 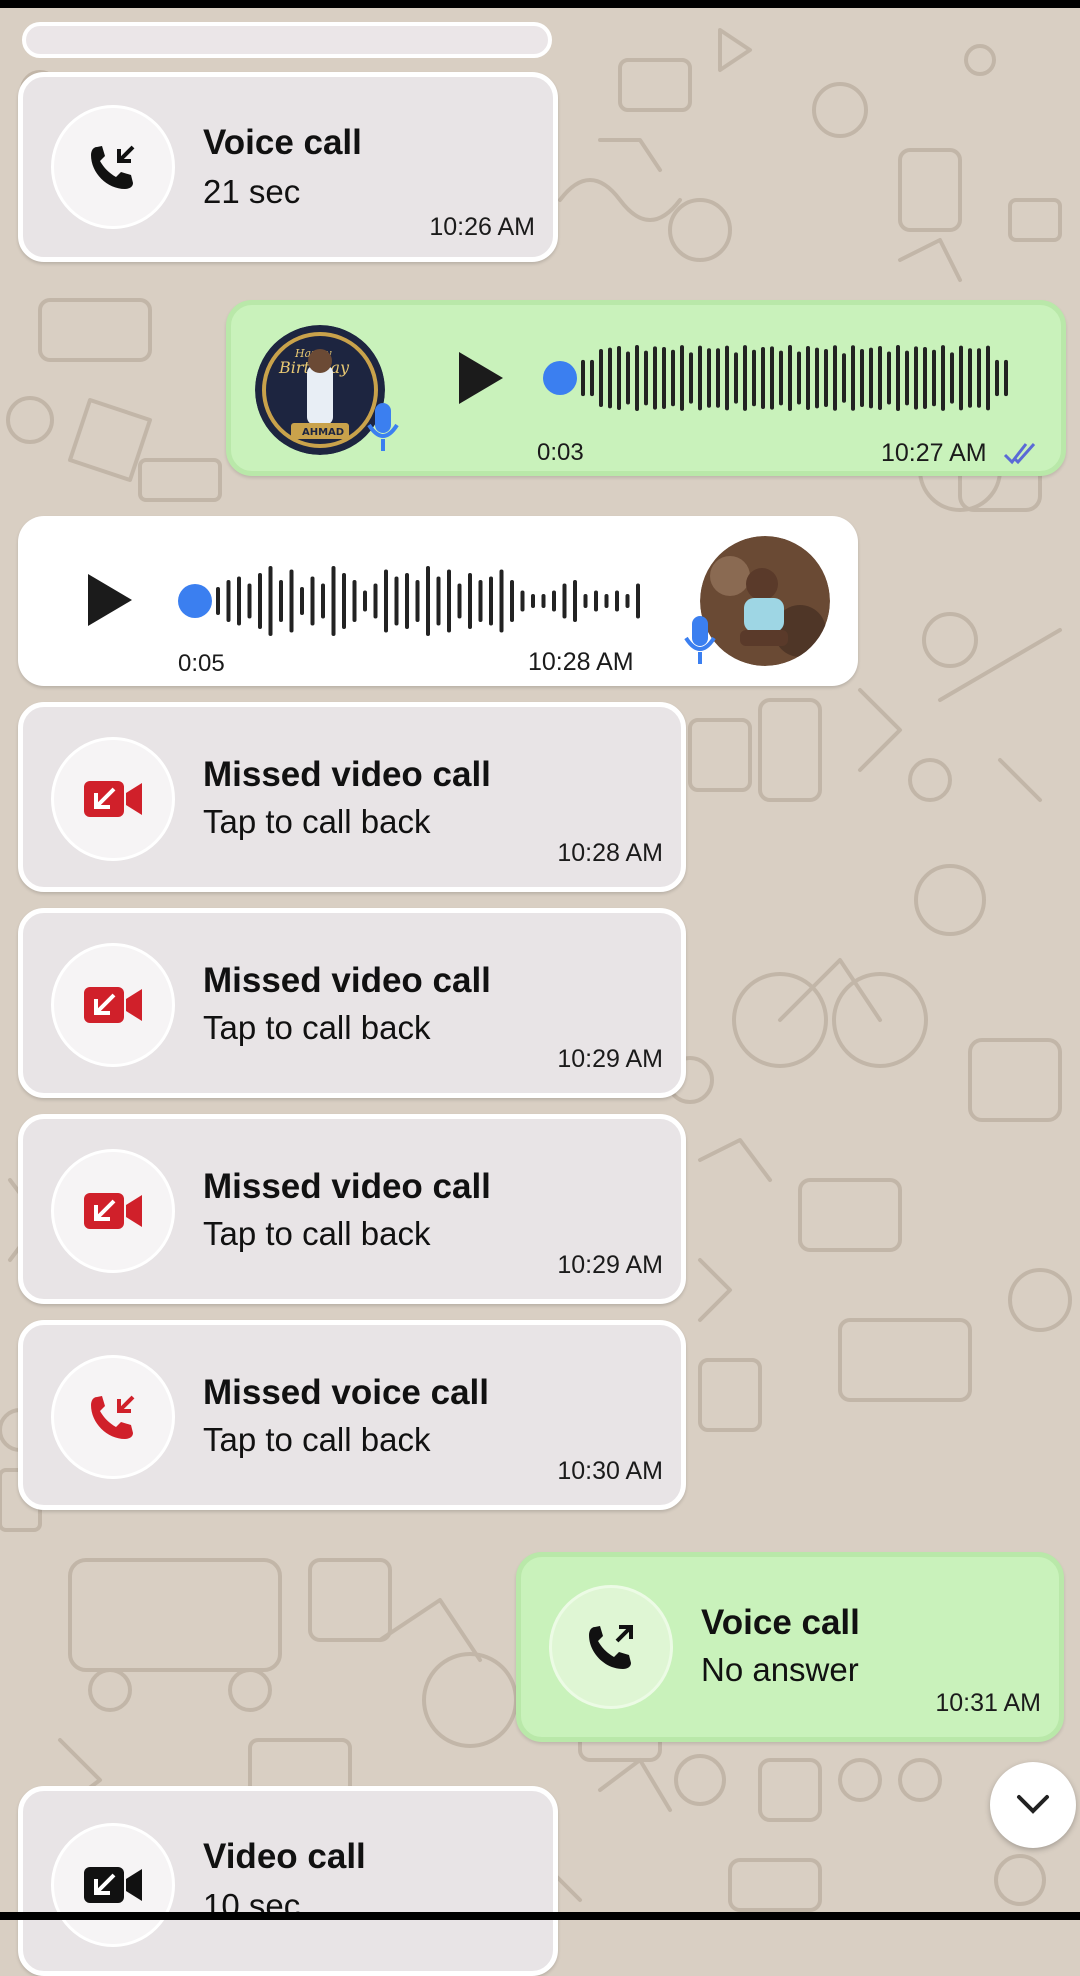 I want to click on scroll-to-bottom-button, so click(x=1033, y=1805).